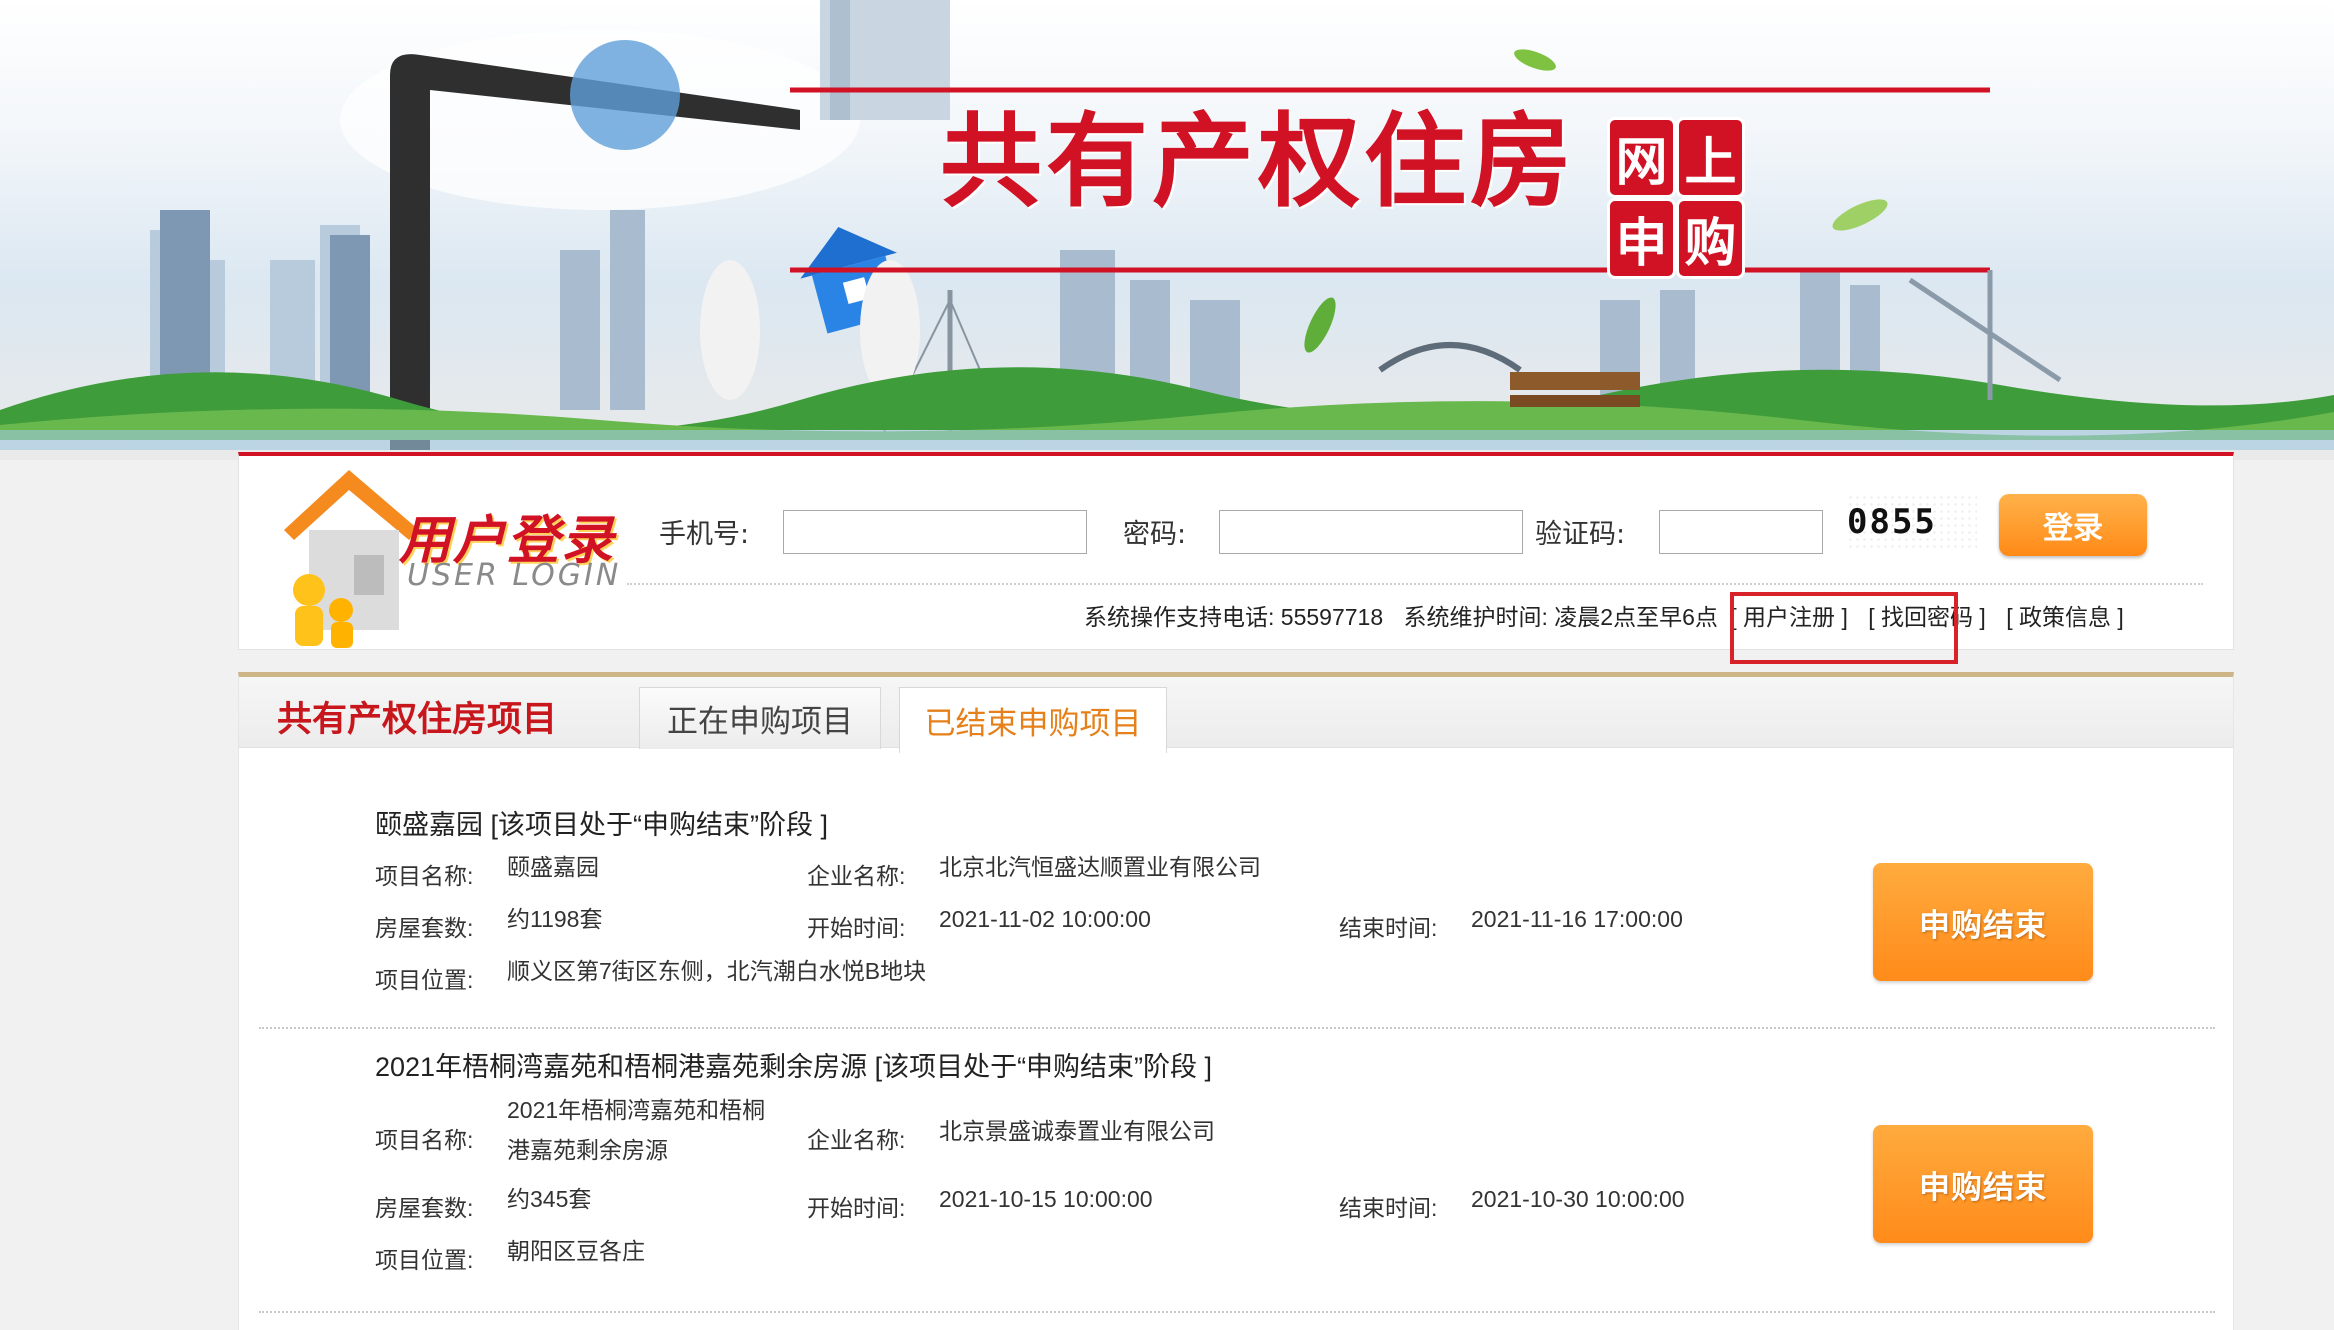  Describe the element at coordinates (636, 1110) in the screenshot. I see `project-name-line: 2021年梧桐湾嘉苑和梧桐` at that location.